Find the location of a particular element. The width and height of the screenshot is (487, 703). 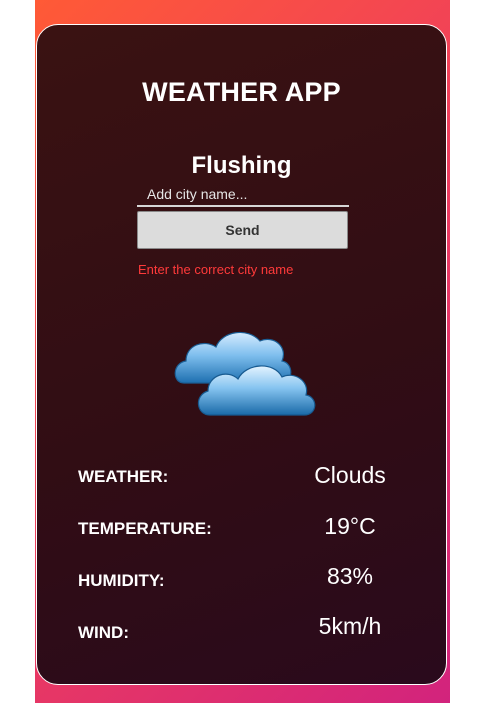

temperature-label: TEMPERATURE: is located at coordinates (145, 528).